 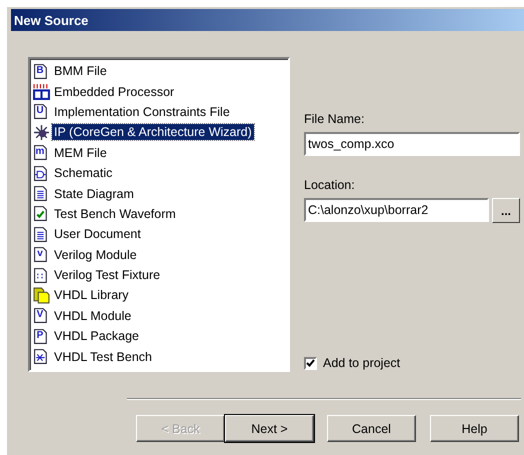 What do you see at coordinates (93, 316) in the screenshot?
I see `source-type-item: VHDL Module` at bounding box center [93, 316].